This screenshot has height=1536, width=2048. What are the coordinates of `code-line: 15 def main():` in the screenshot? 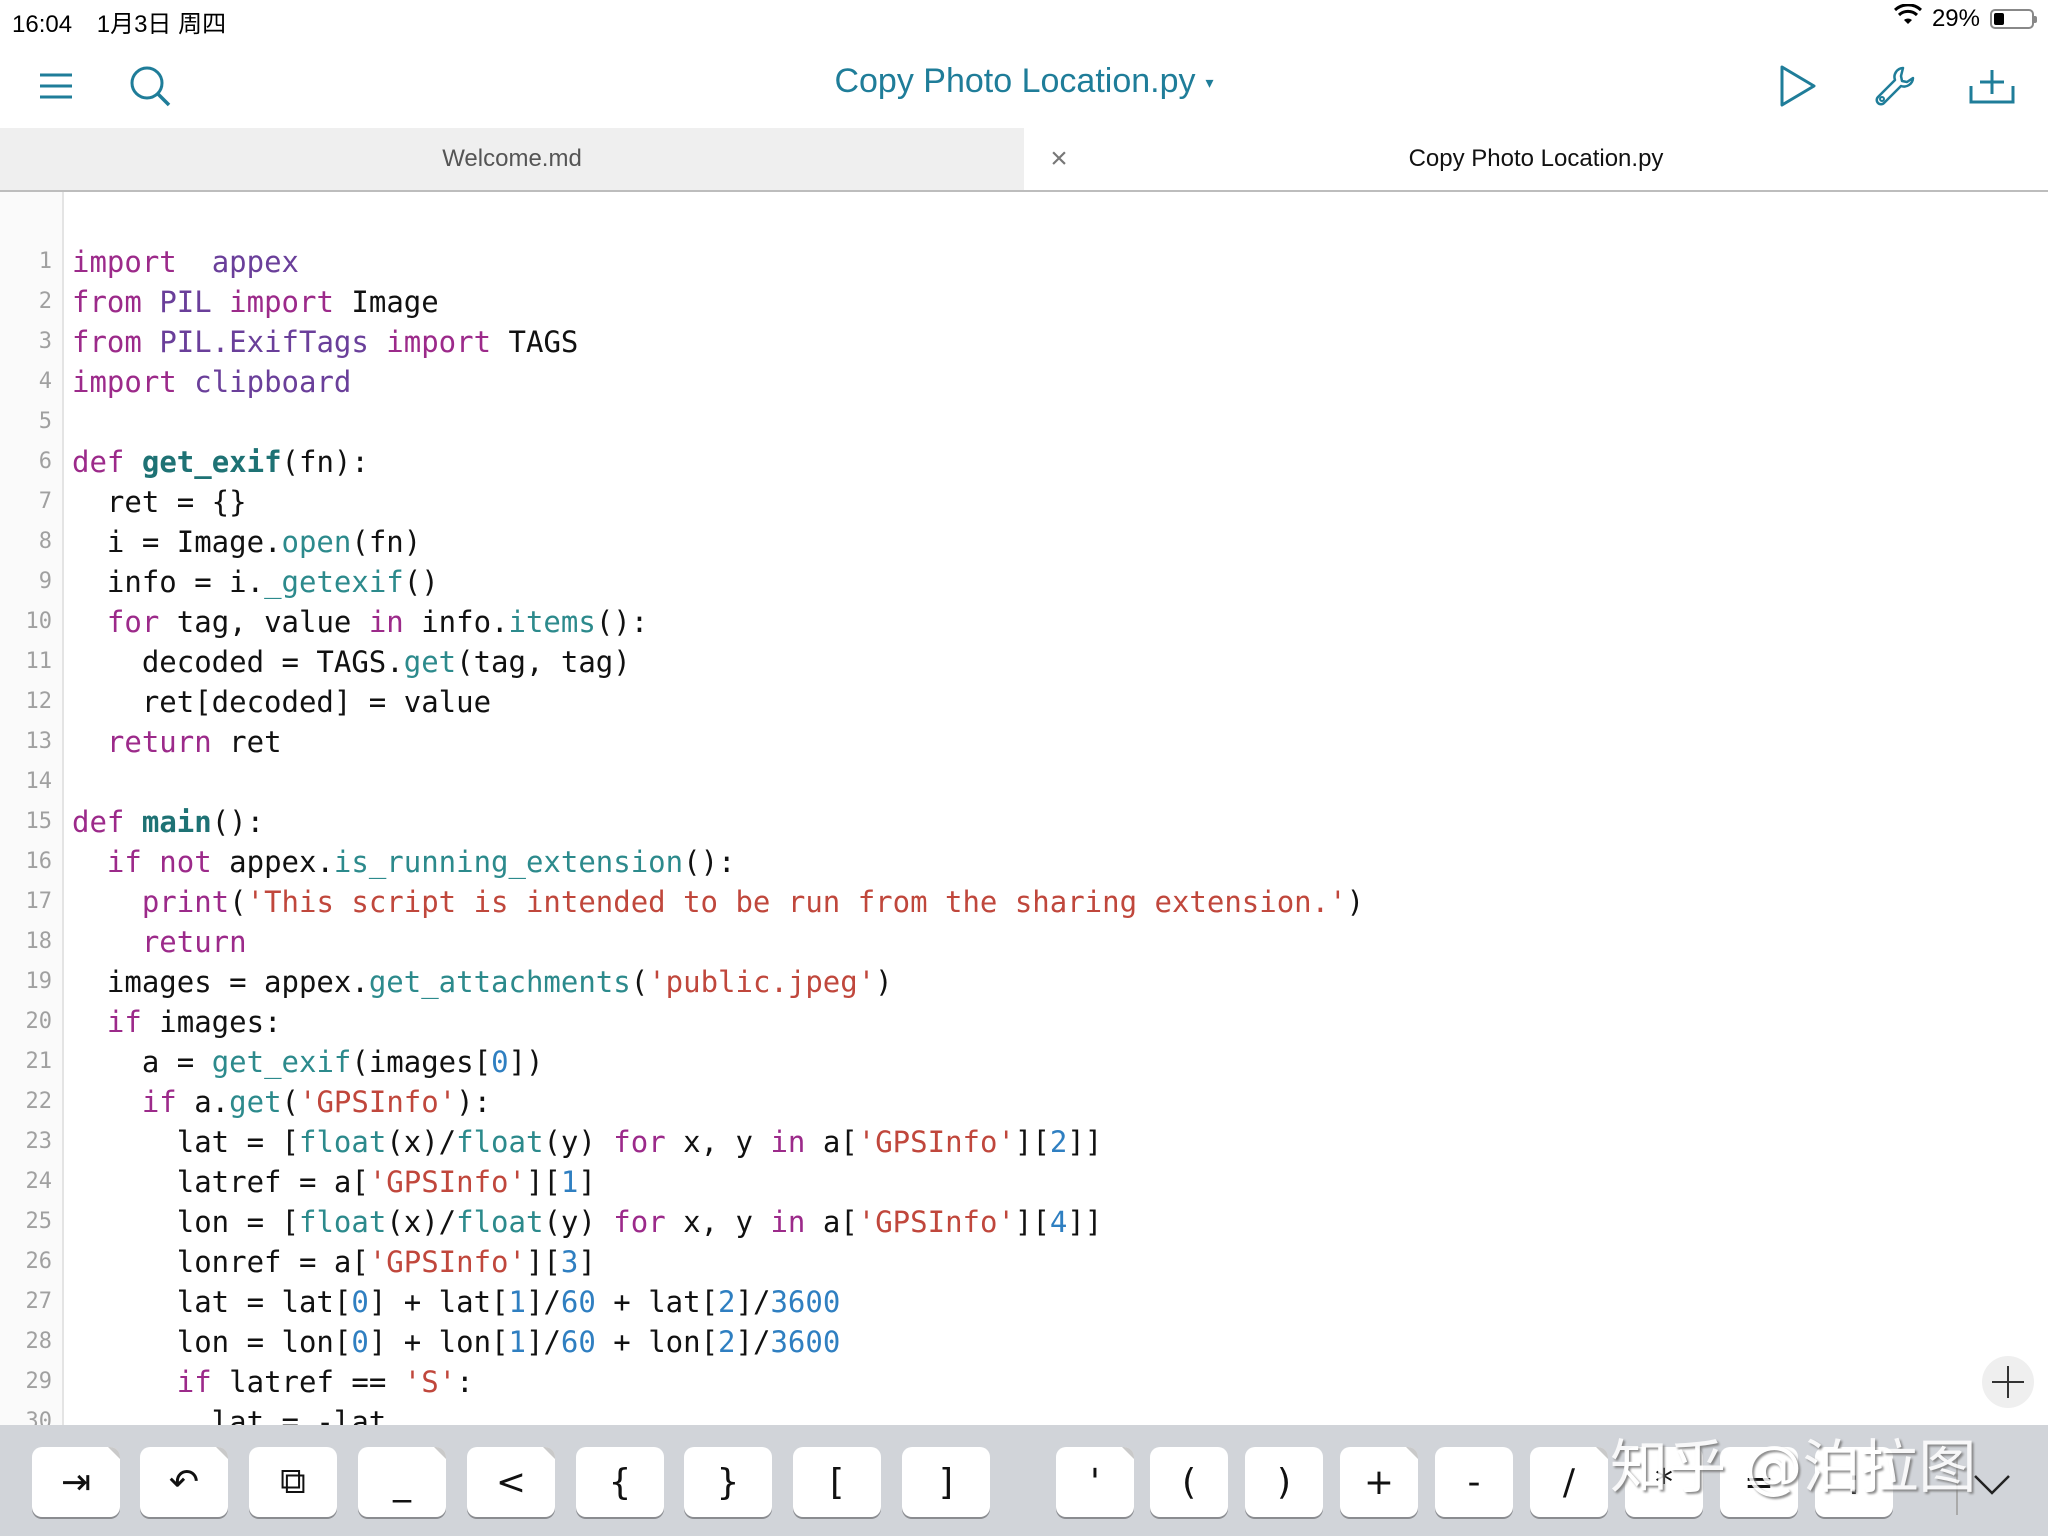 It's located at (1024, 822).